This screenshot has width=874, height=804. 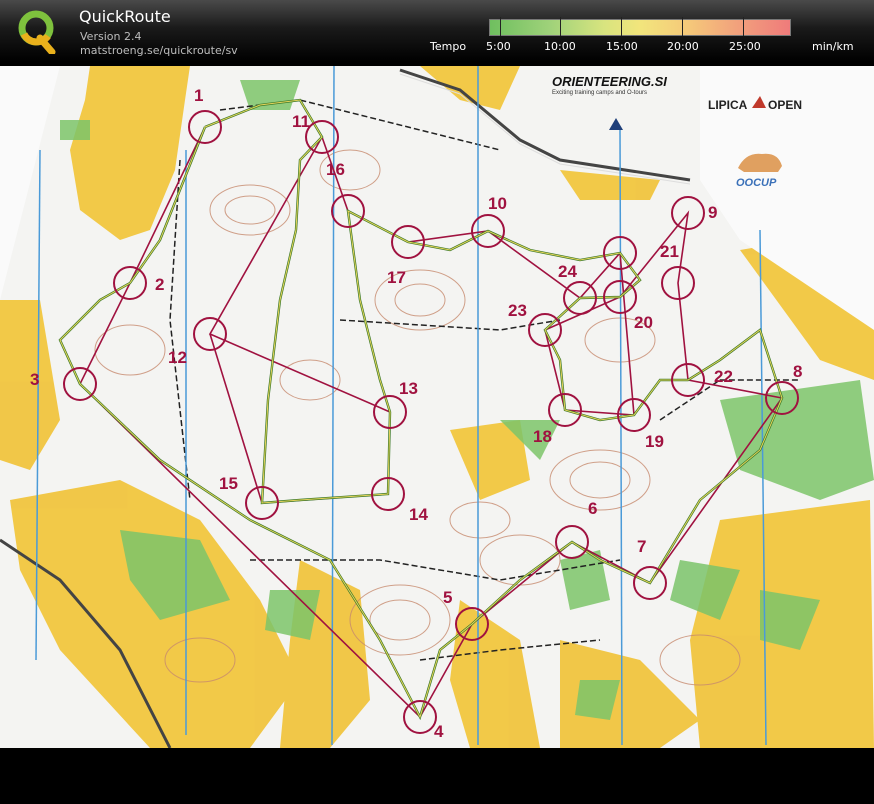 I want to click on control-number: 19, so click(x=654, y=441).